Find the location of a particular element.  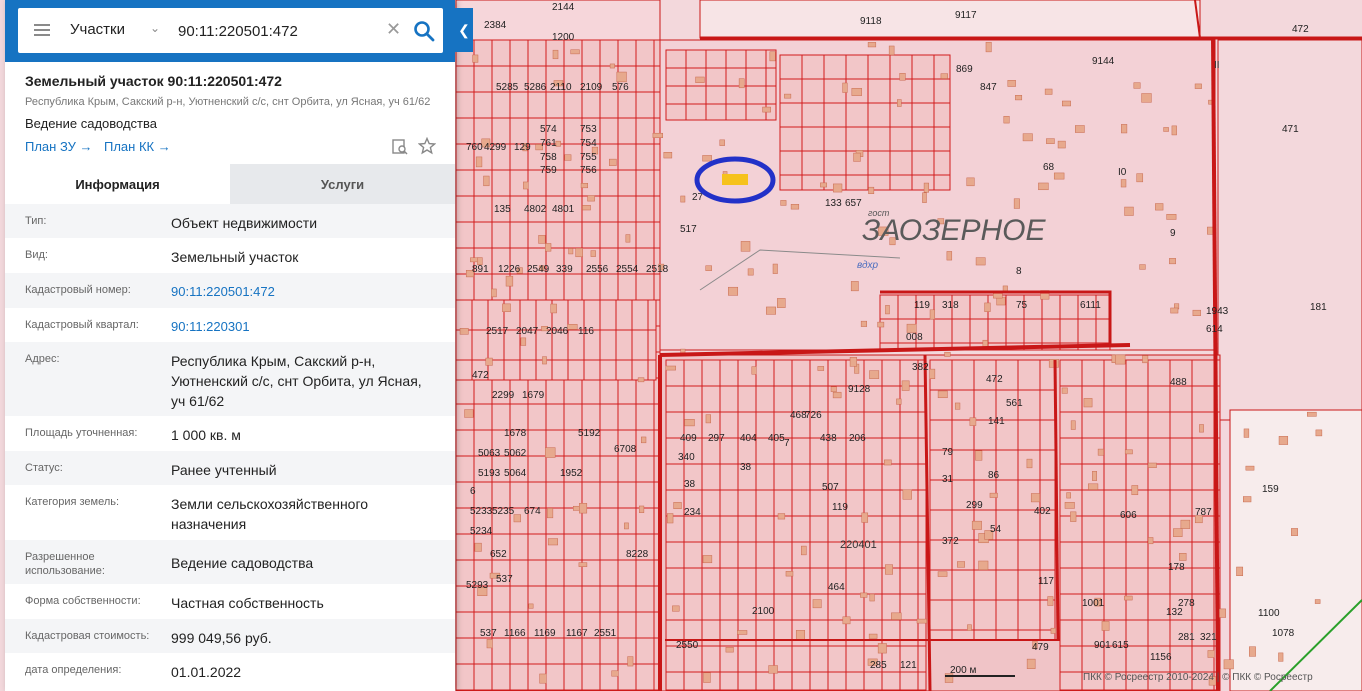

search-icon is located at coordinates (424, 31).